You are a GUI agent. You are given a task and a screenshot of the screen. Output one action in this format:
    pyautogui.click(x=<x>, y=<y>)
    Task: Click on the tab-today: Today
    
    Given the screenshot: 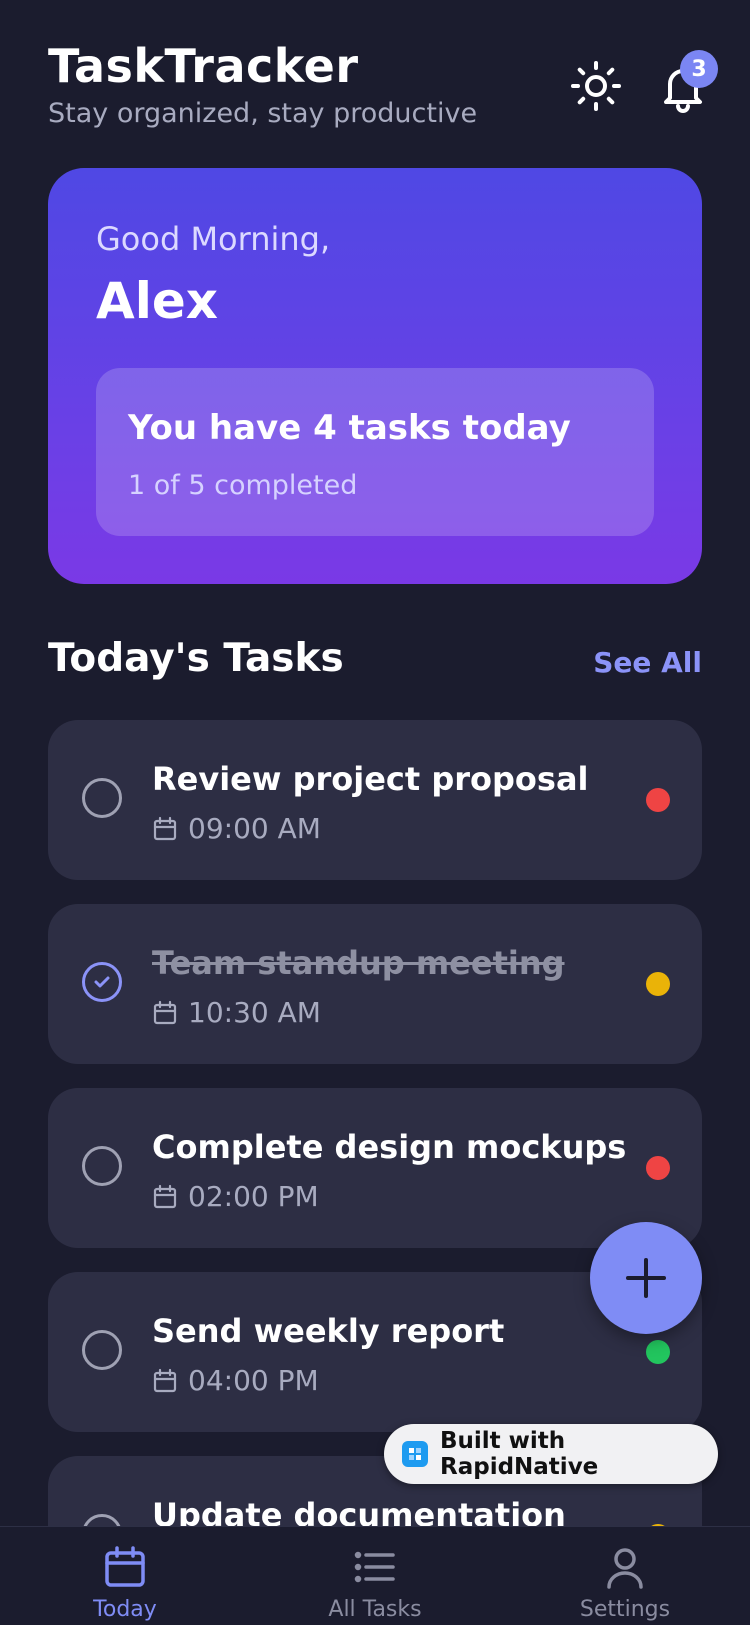 What is the action you would take?
    pyautogui.click(x=125, y=1583)
    